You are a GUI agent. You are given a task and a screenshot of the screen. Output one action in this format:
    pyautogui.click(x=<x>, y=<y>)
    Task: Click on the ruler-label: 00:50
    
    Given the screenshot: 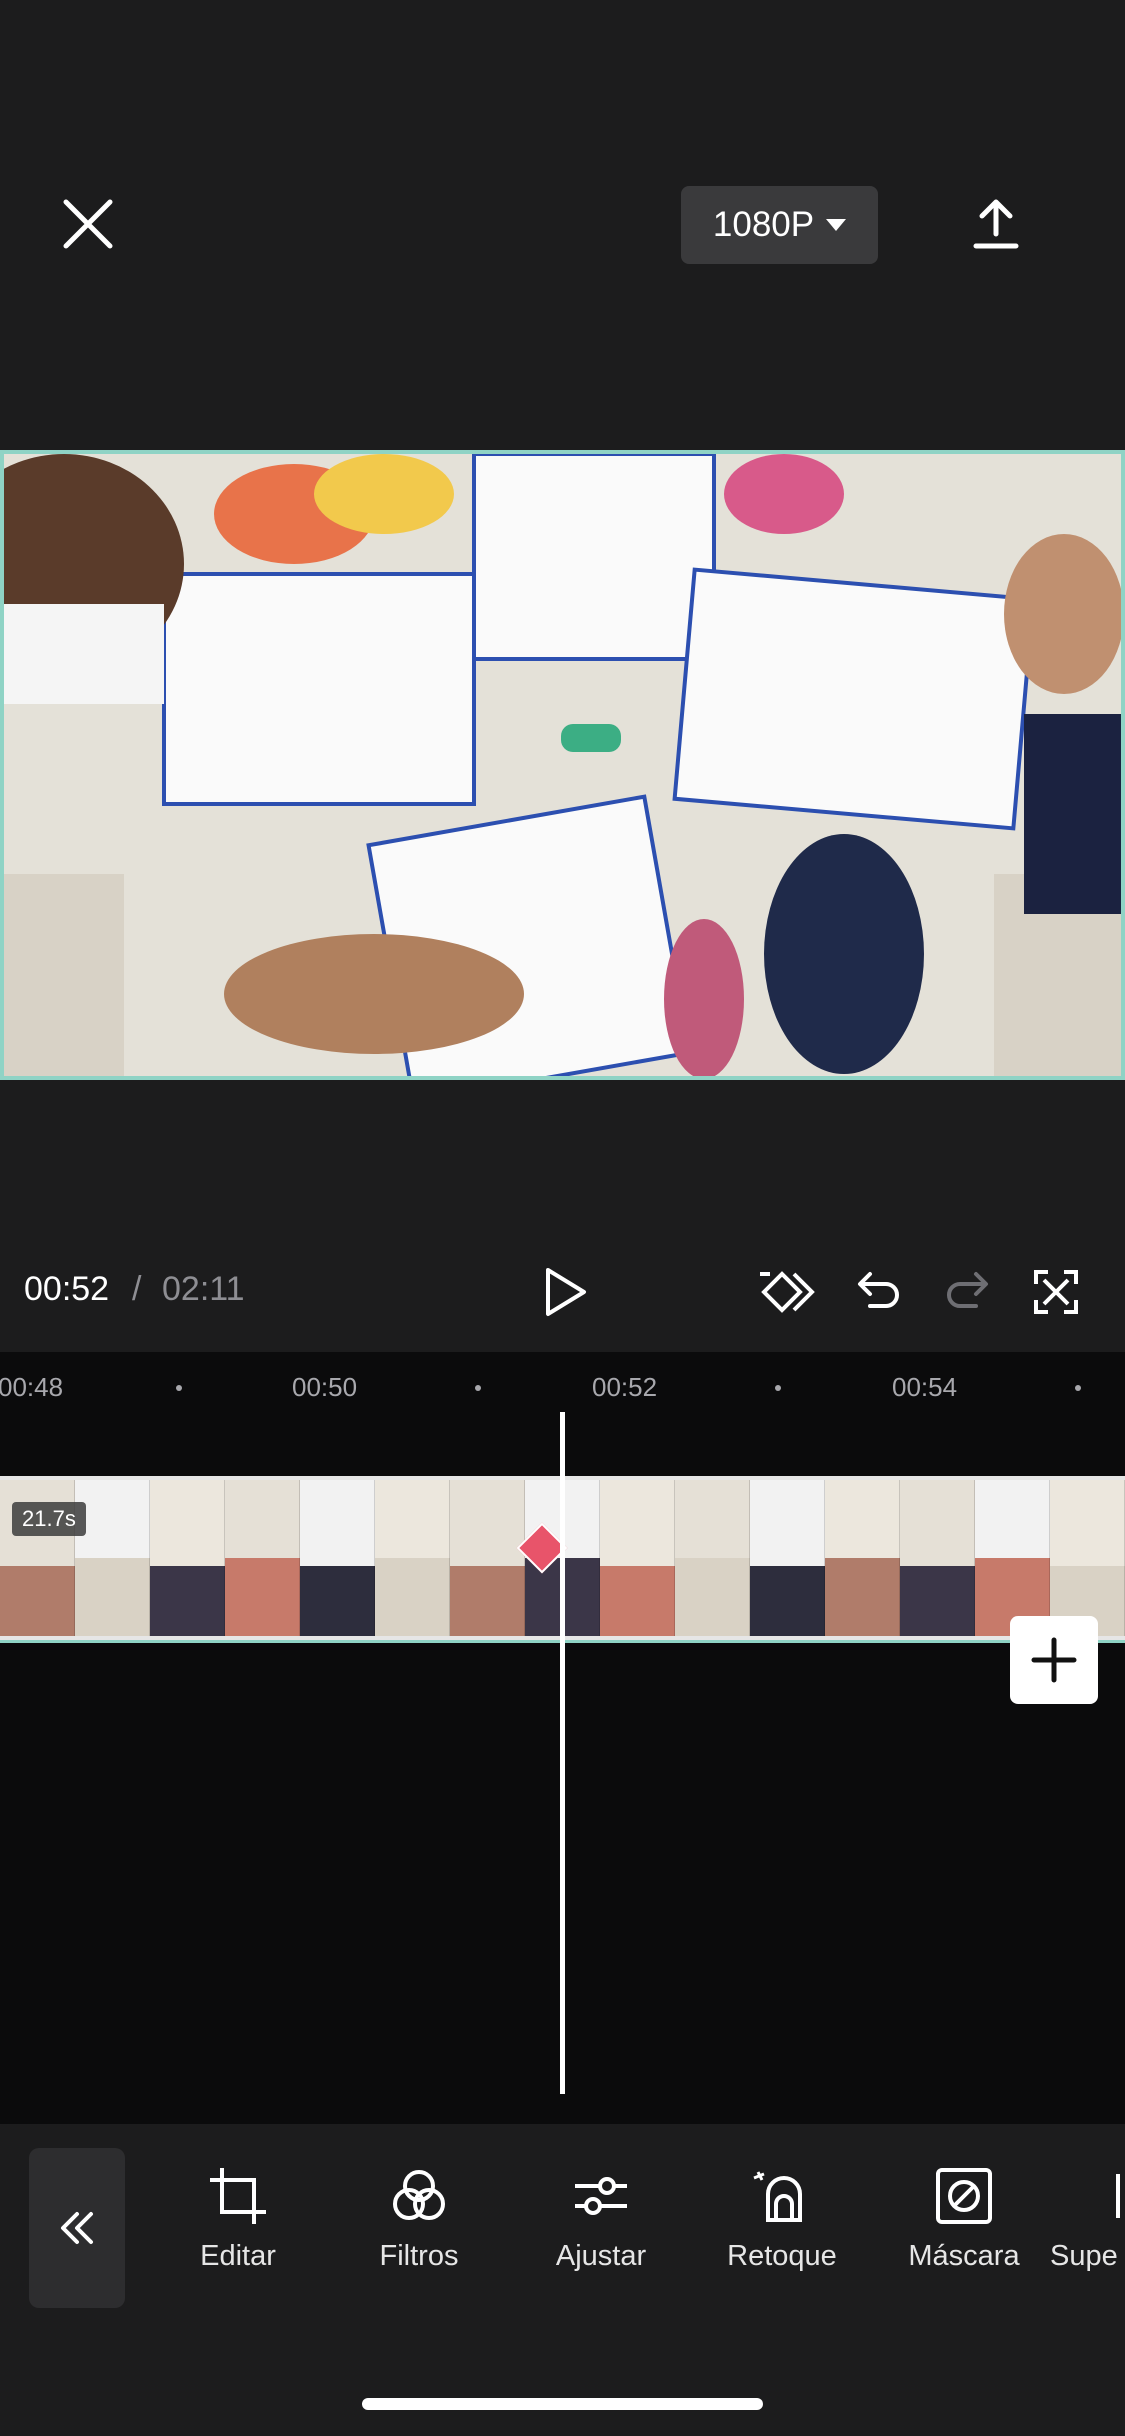 What is the action you would take?
    pyautogui.click(x=325, y=1387)
    